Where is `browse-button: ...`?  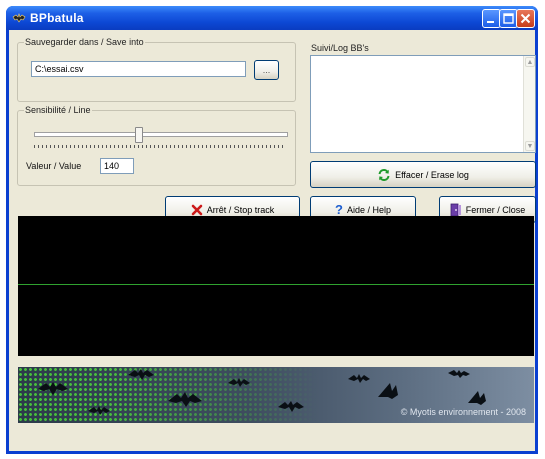
browse-button: ... is located at coordinates (266, 70).